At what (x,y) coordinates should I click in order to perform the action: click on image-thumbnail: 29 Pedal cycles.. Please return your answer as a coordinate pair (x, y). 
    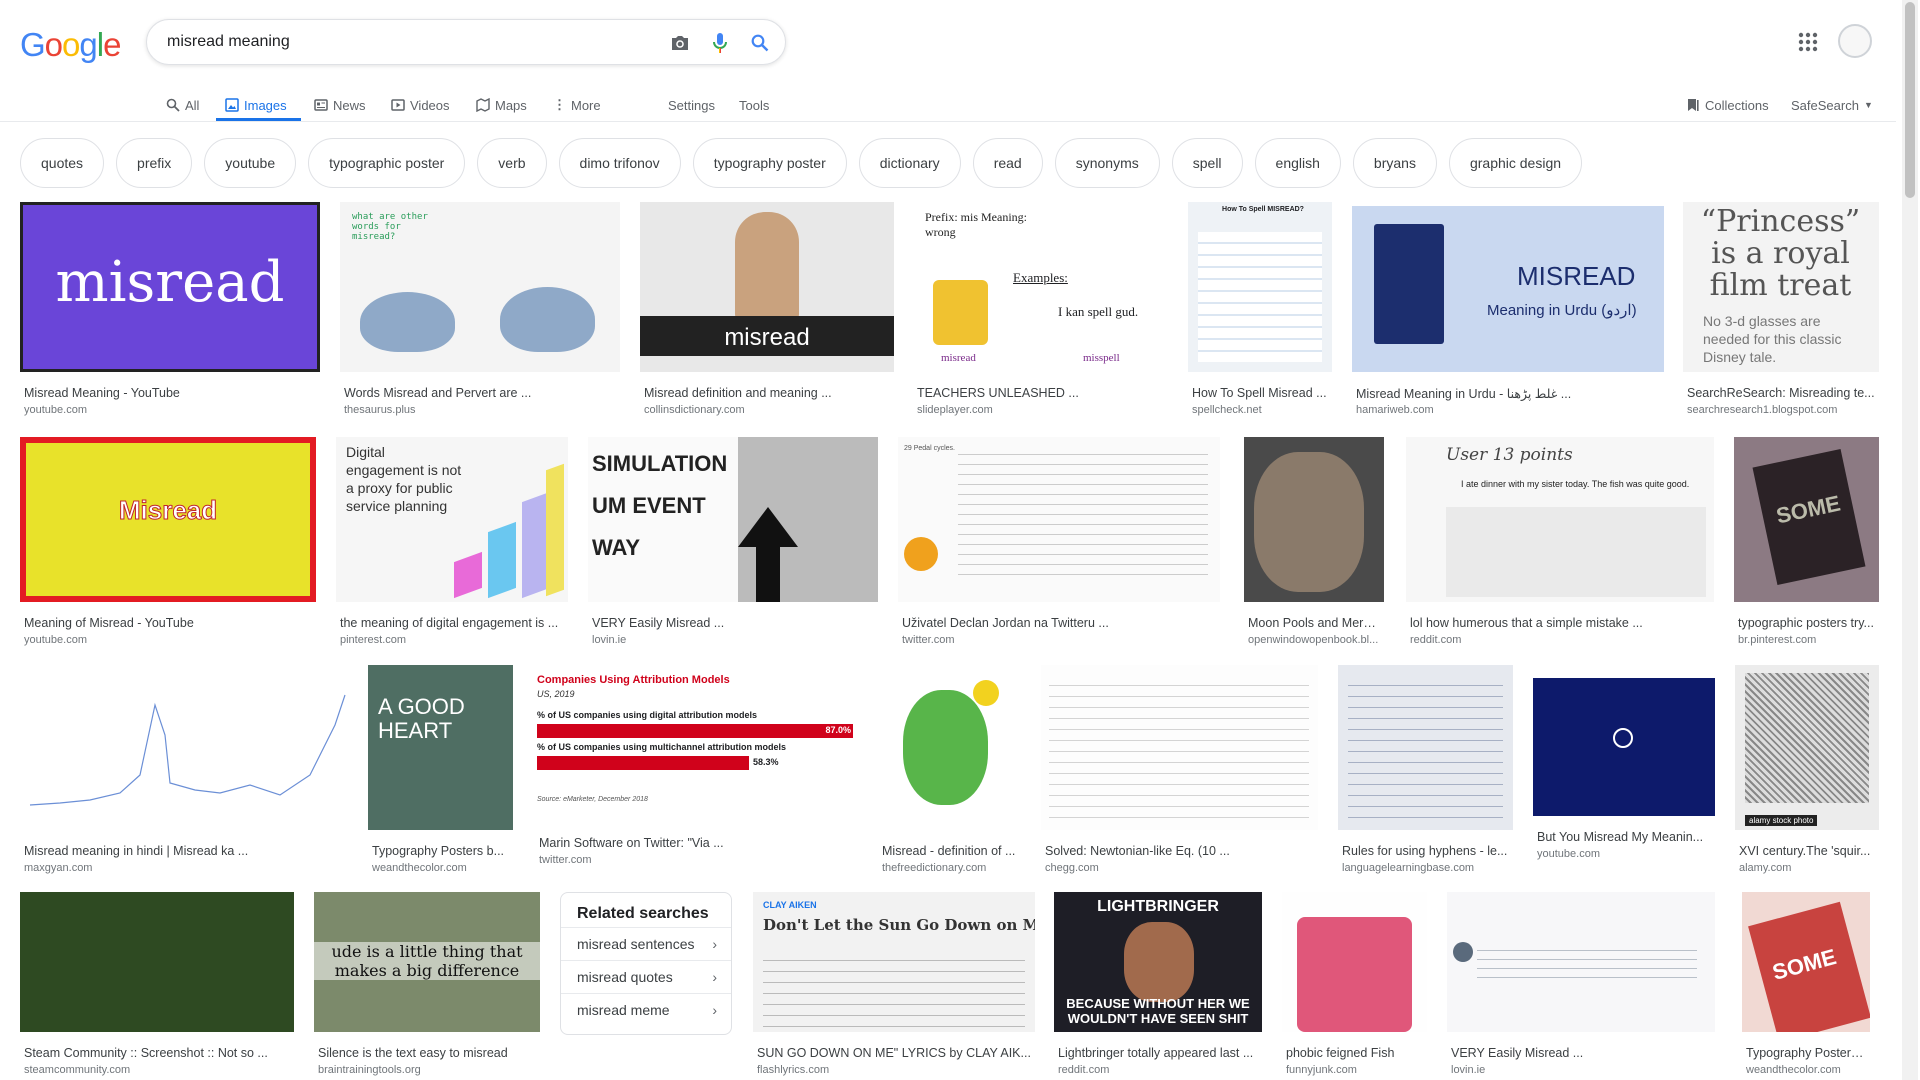
    Looking at the image, I should click on (1059, 519).